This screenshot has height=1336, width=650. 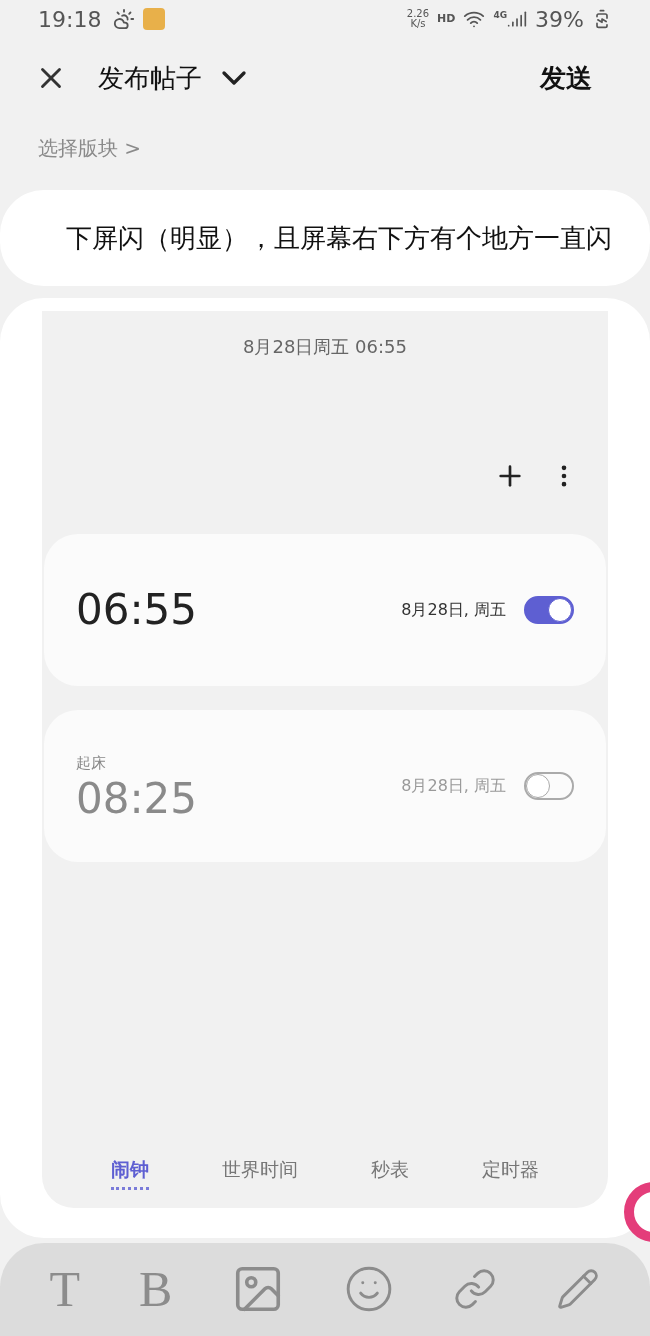 What do you see at coordinates (70, 19) in the screenshot?
I see `status-time: 19:18` at bounding box center [70, 19].